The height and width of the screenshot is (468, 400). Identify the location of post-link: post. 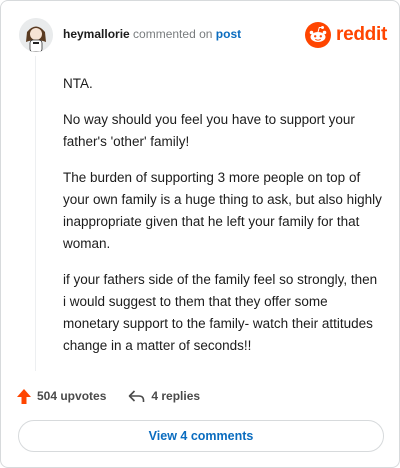
(228, 34).